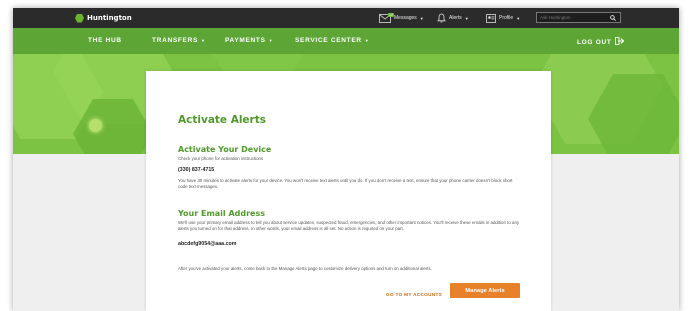  I want to click on email-address-value: abcdefg9054@aaa.com, so click(207, 244).